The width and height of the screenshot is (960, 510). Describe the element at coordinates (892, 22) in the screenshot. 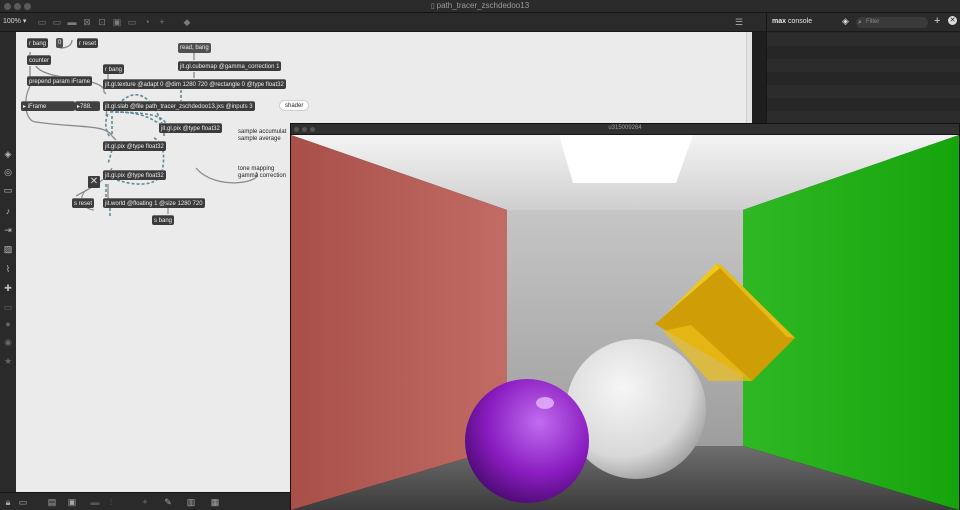

I see `console-filter-input: ⌕ Filter` at that location.